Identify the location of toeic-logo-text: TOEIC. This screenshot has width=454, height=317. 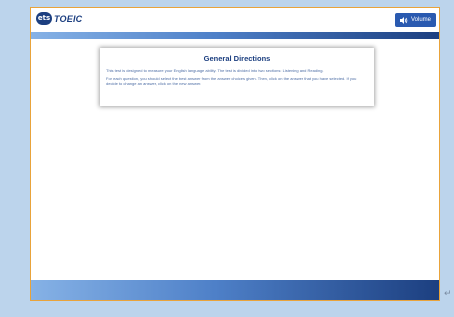
(68, 18).